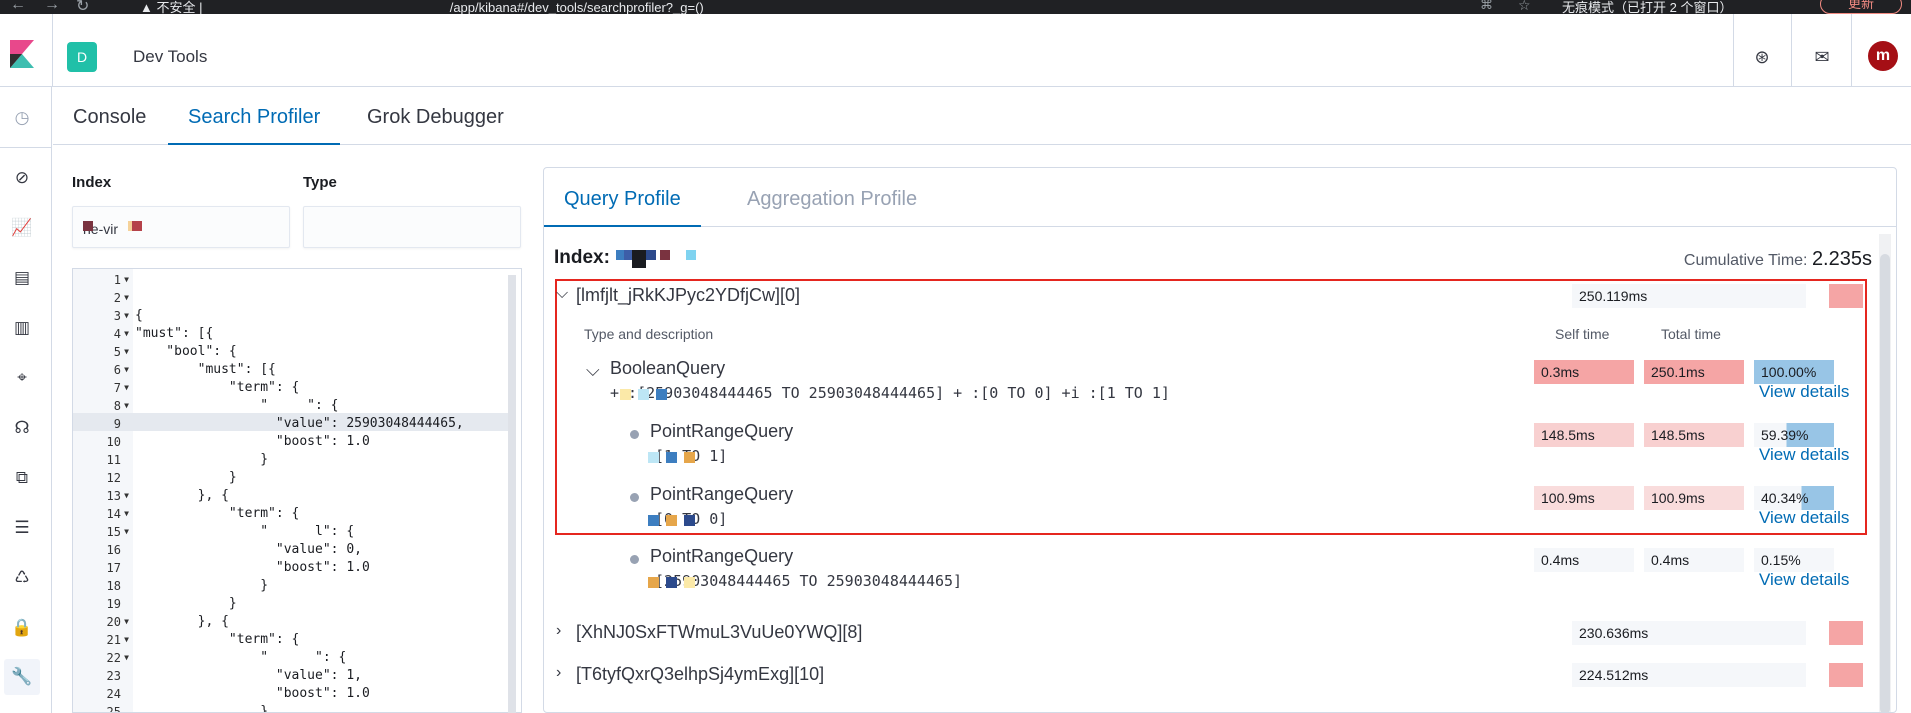 The height and width of the screenshot is (713, 1911). I want to click on space-avatar: D, so click(82, 57).